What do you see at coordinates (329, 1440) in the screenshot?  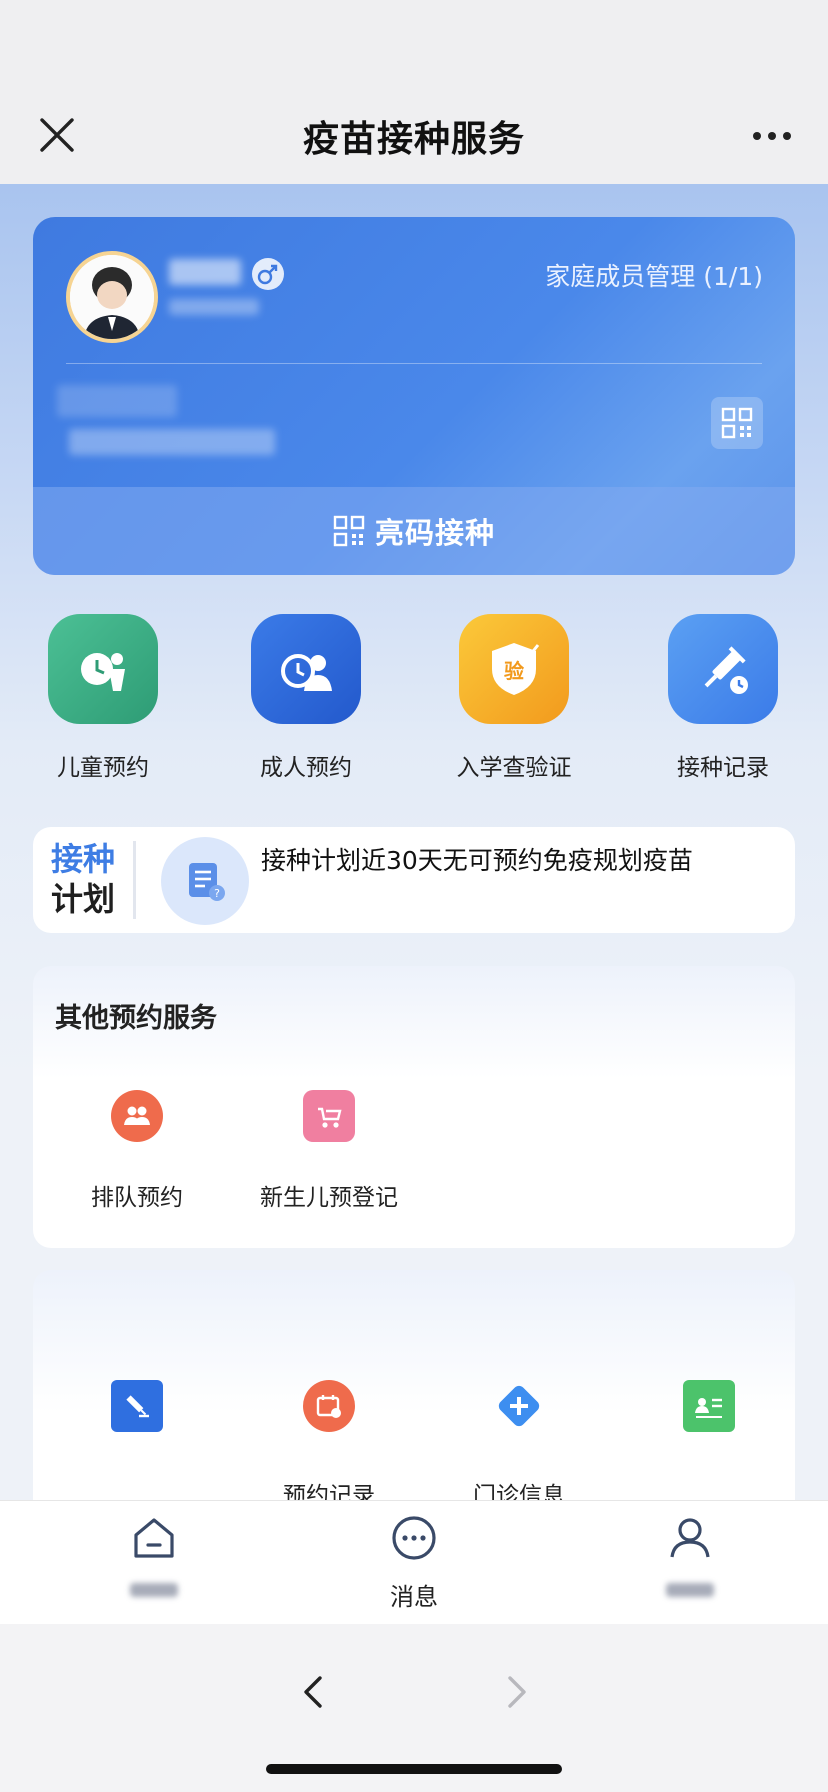 I see `appointment-record-item: 预约记录` at bounding box center [329, 1440].